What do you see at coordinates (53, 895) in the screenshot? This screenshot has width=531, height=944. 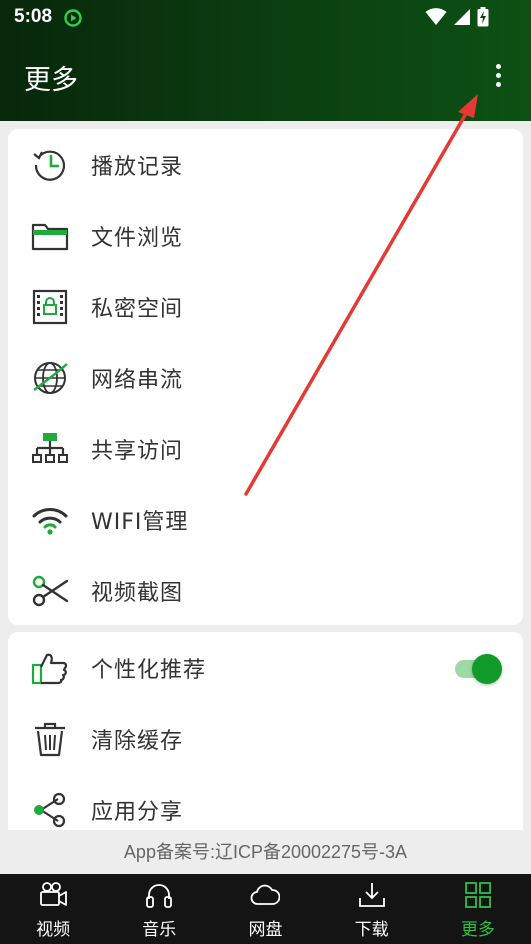 I see `video-camera-icon` at bounding box center [53, 895].